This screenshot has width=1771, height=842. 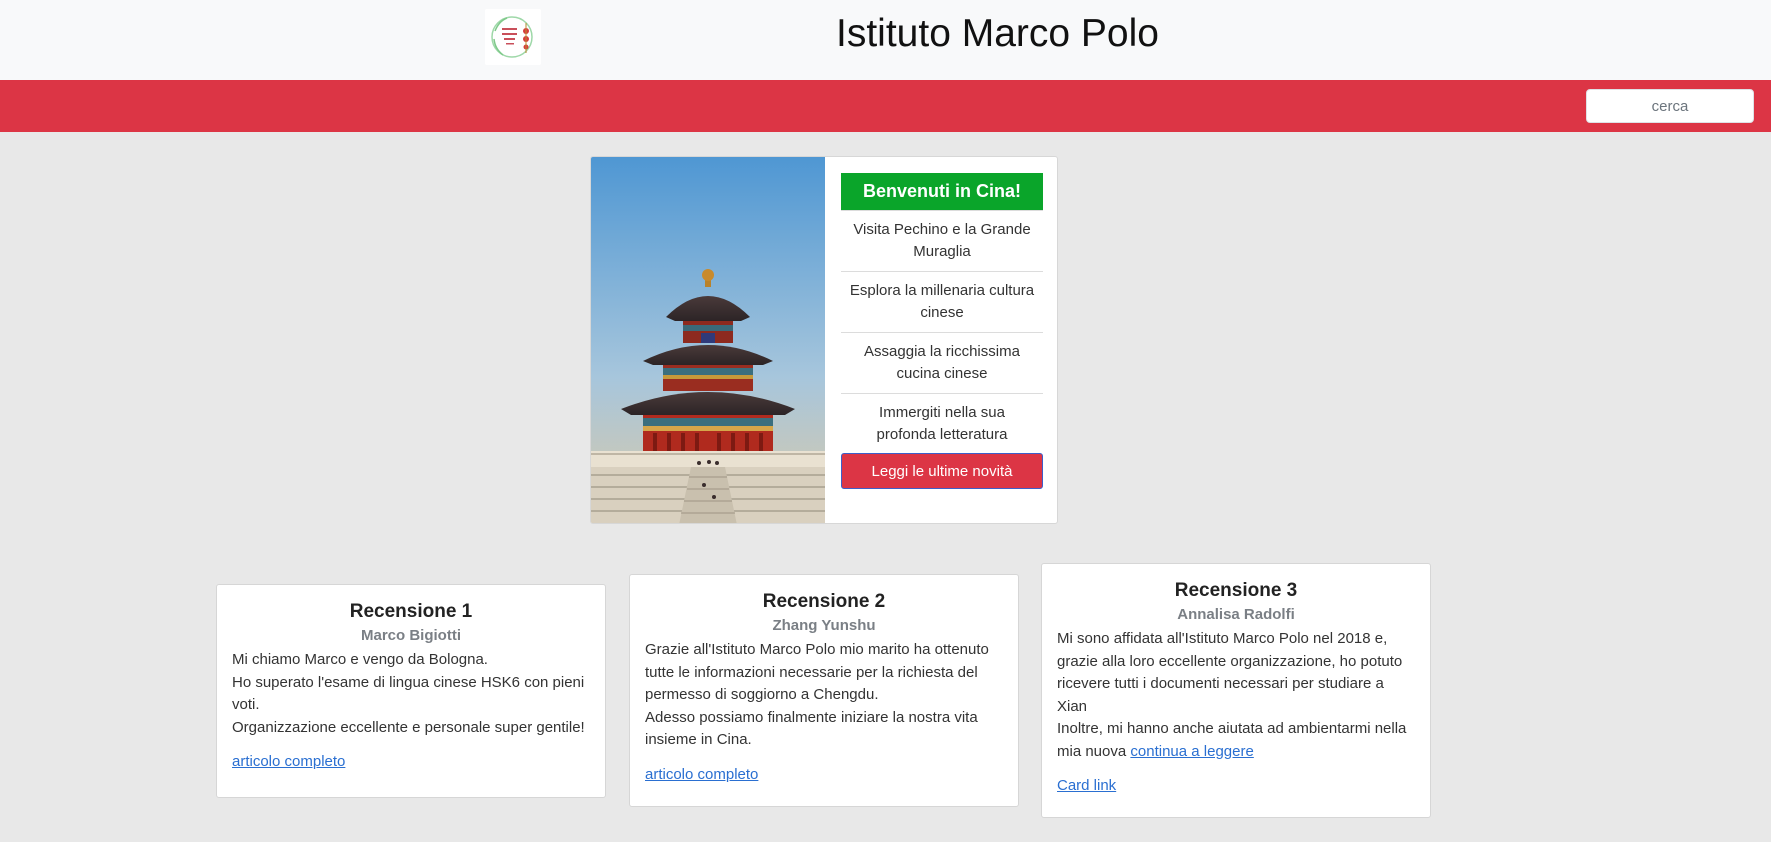 What do you see at coordinates (942, 471) in the screenshot?
I see `latest-news-button: Leggi le ultime novità` at bounding box center [942, 471].